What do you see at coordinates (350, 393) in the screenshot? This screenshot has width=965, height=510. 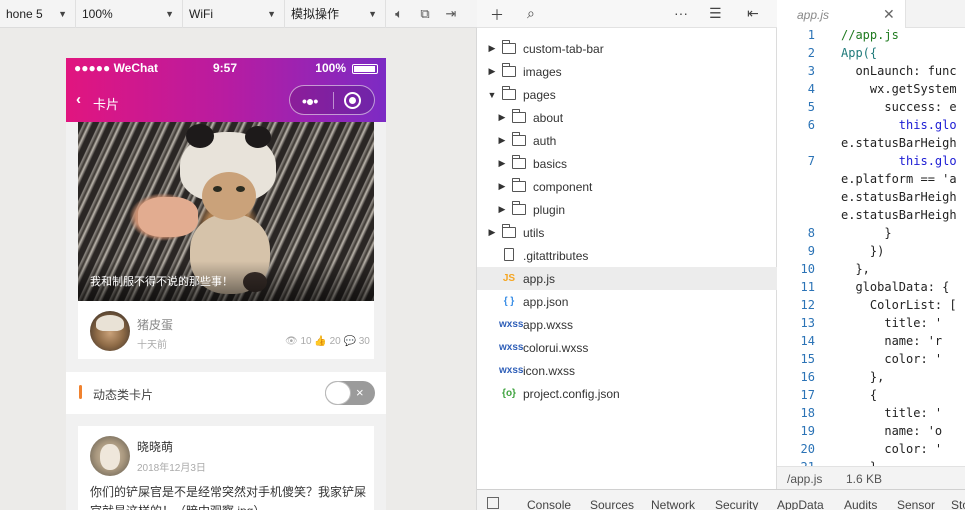 I see `toggle-switch: ×` at bounding box center [350, 393].